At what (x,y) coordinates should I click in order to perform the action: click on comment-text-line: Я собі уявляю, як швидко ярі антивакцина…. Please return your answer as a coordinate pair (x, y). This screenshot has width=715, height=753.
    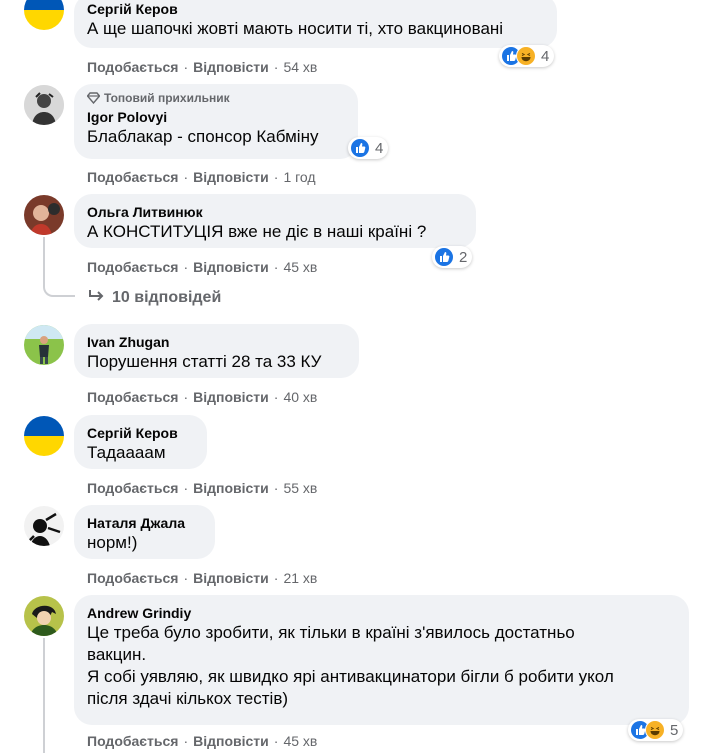
    Looking at the image, I should click on (350, 676).